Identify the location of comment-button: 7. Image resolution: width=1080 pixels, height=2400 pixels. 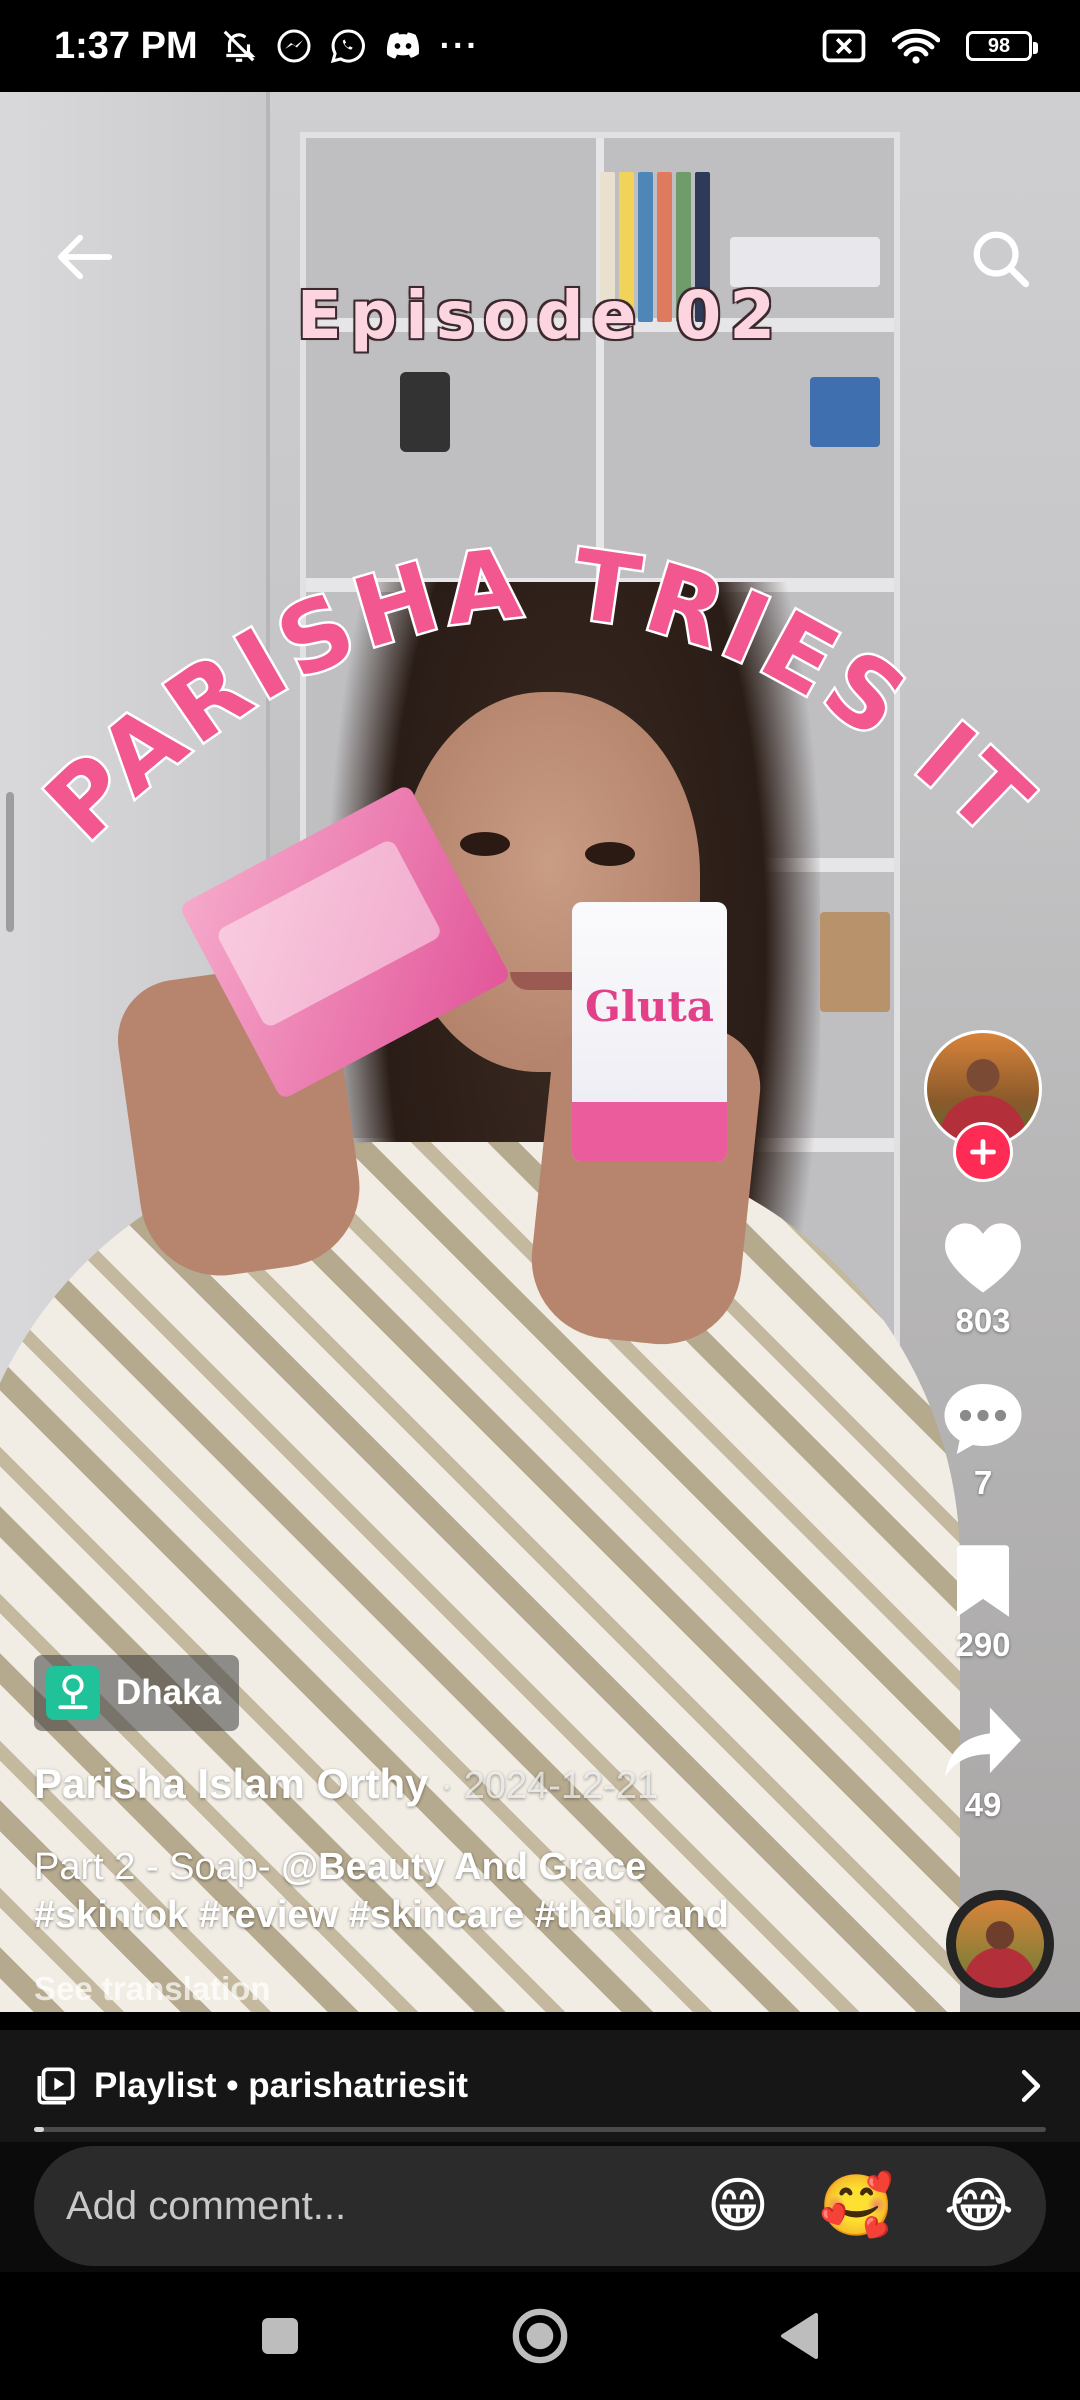
(983, 1441).